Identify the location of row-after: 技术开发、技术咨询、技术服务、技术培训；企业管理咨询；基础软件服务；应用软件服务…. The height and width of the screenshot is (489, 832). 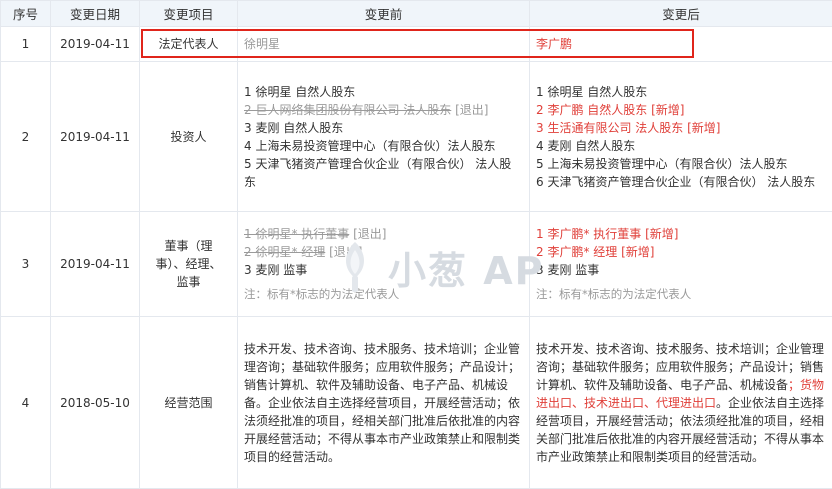
(681, 403).